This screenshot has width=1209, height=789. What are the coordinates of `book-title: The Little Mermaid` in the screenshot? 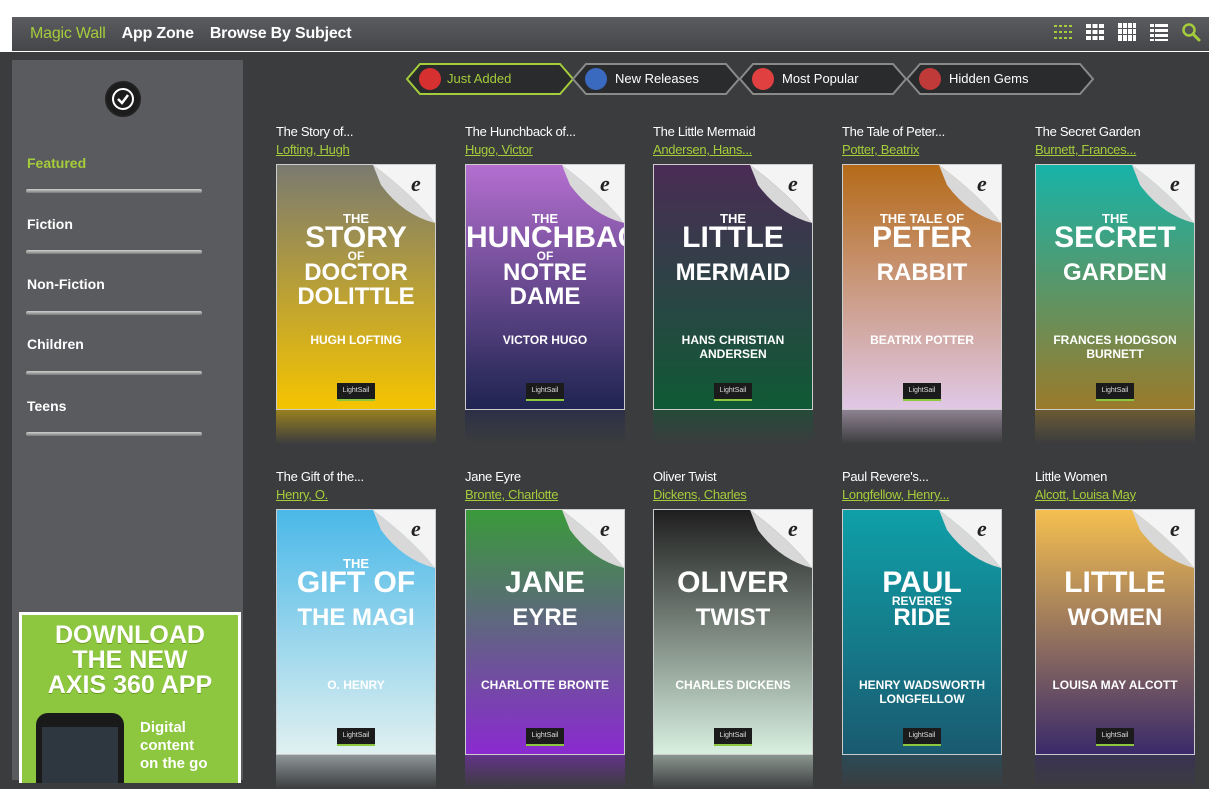 It's located at (704, 131).